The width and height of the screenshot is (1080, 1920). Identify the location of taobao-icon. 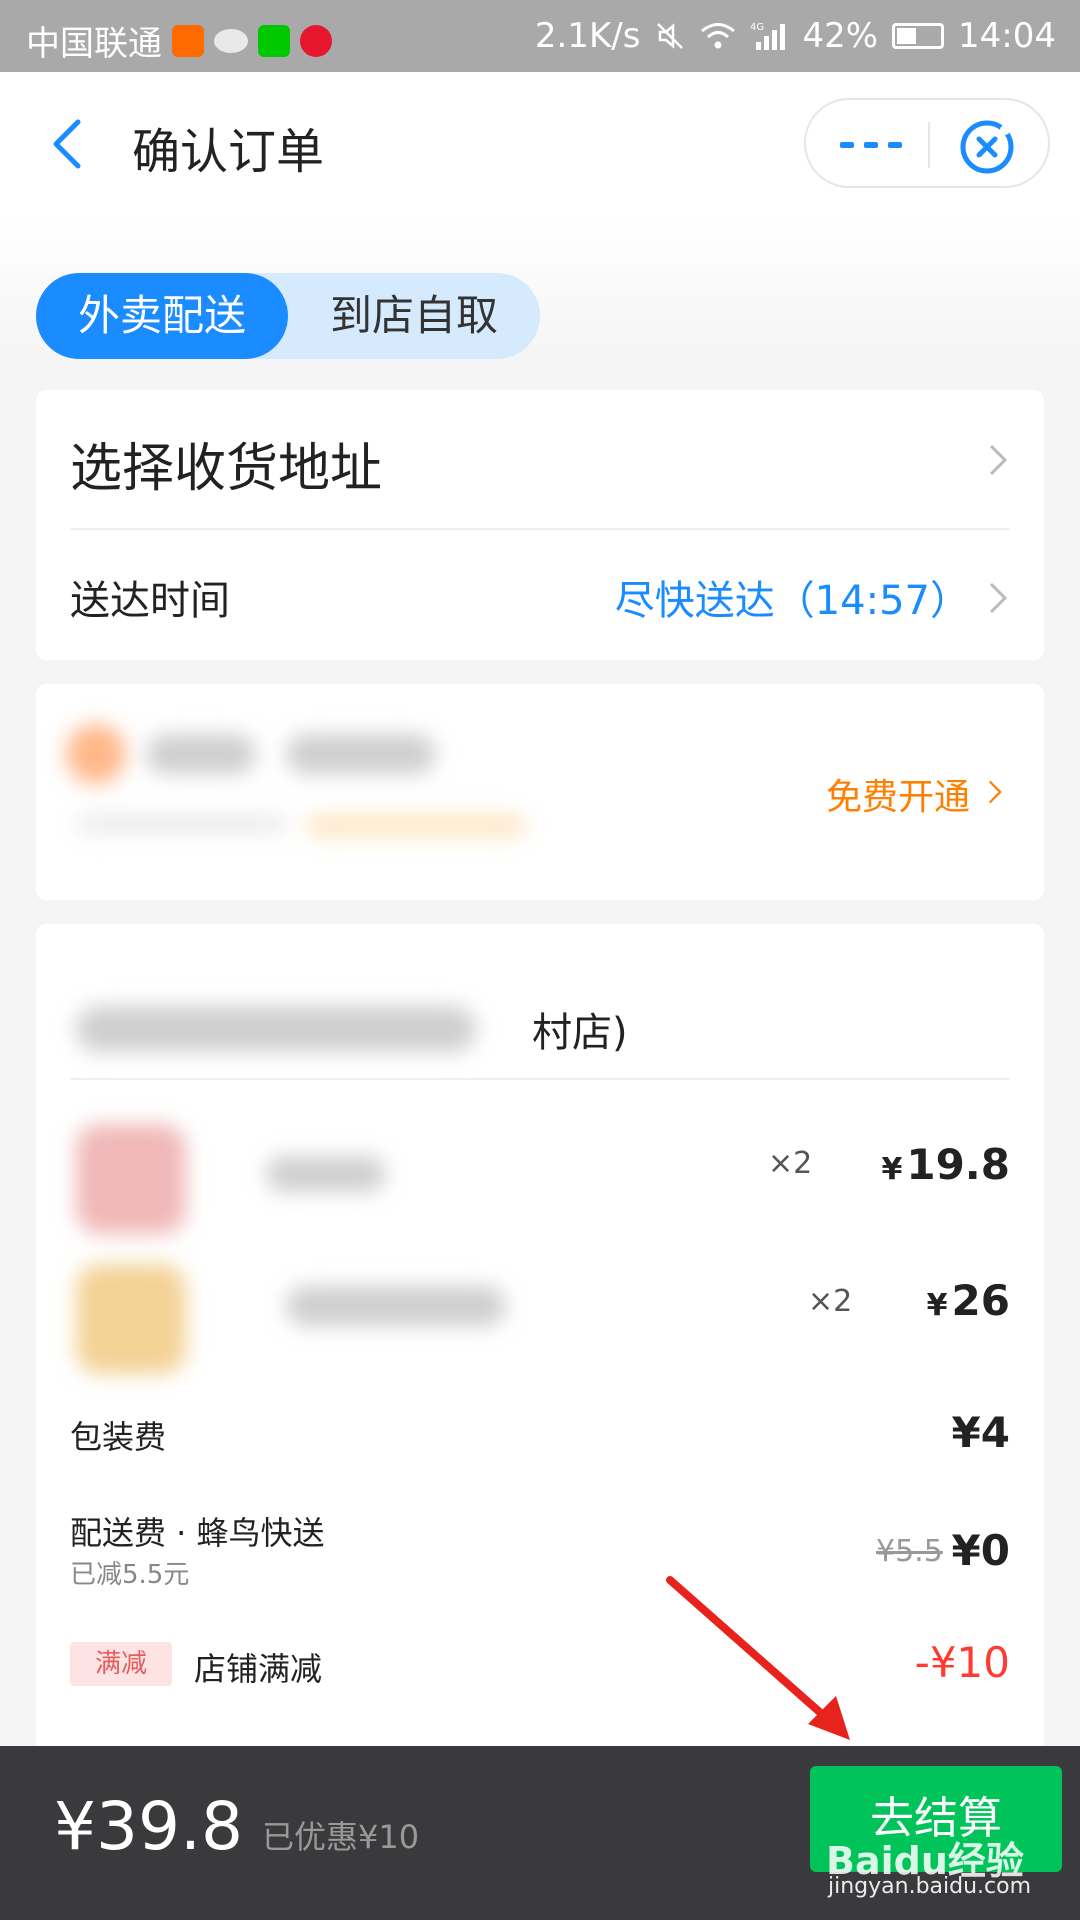
(188, 40).